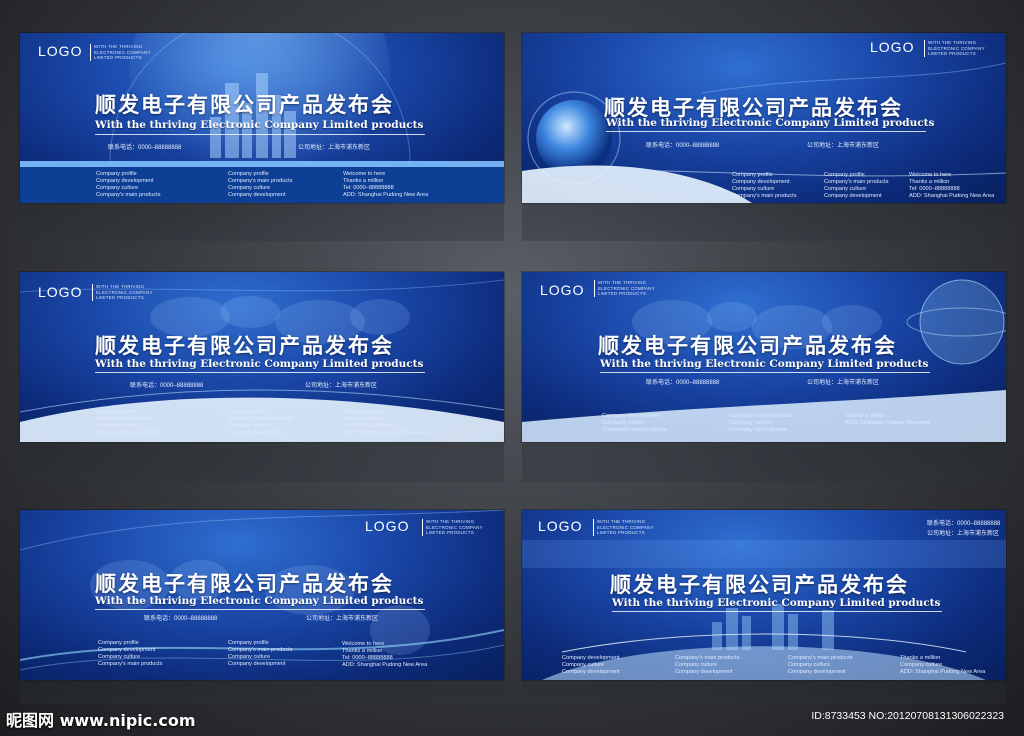 The width and height of the screenshot is (1024, 736). I want to click on banner-5-reflection, so click(262, 692).